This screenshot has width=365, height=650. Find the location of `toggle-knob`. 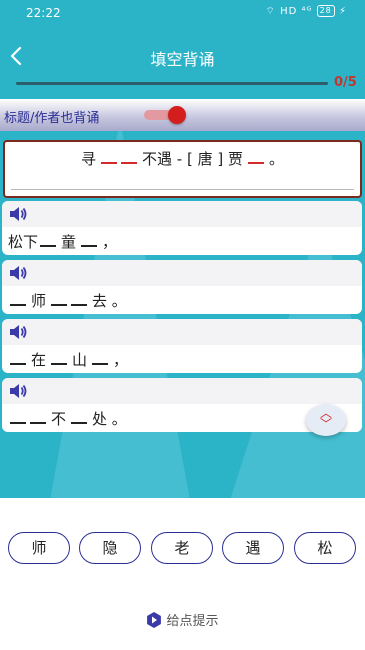

toggle-knob is located at coordinates (177, 115).